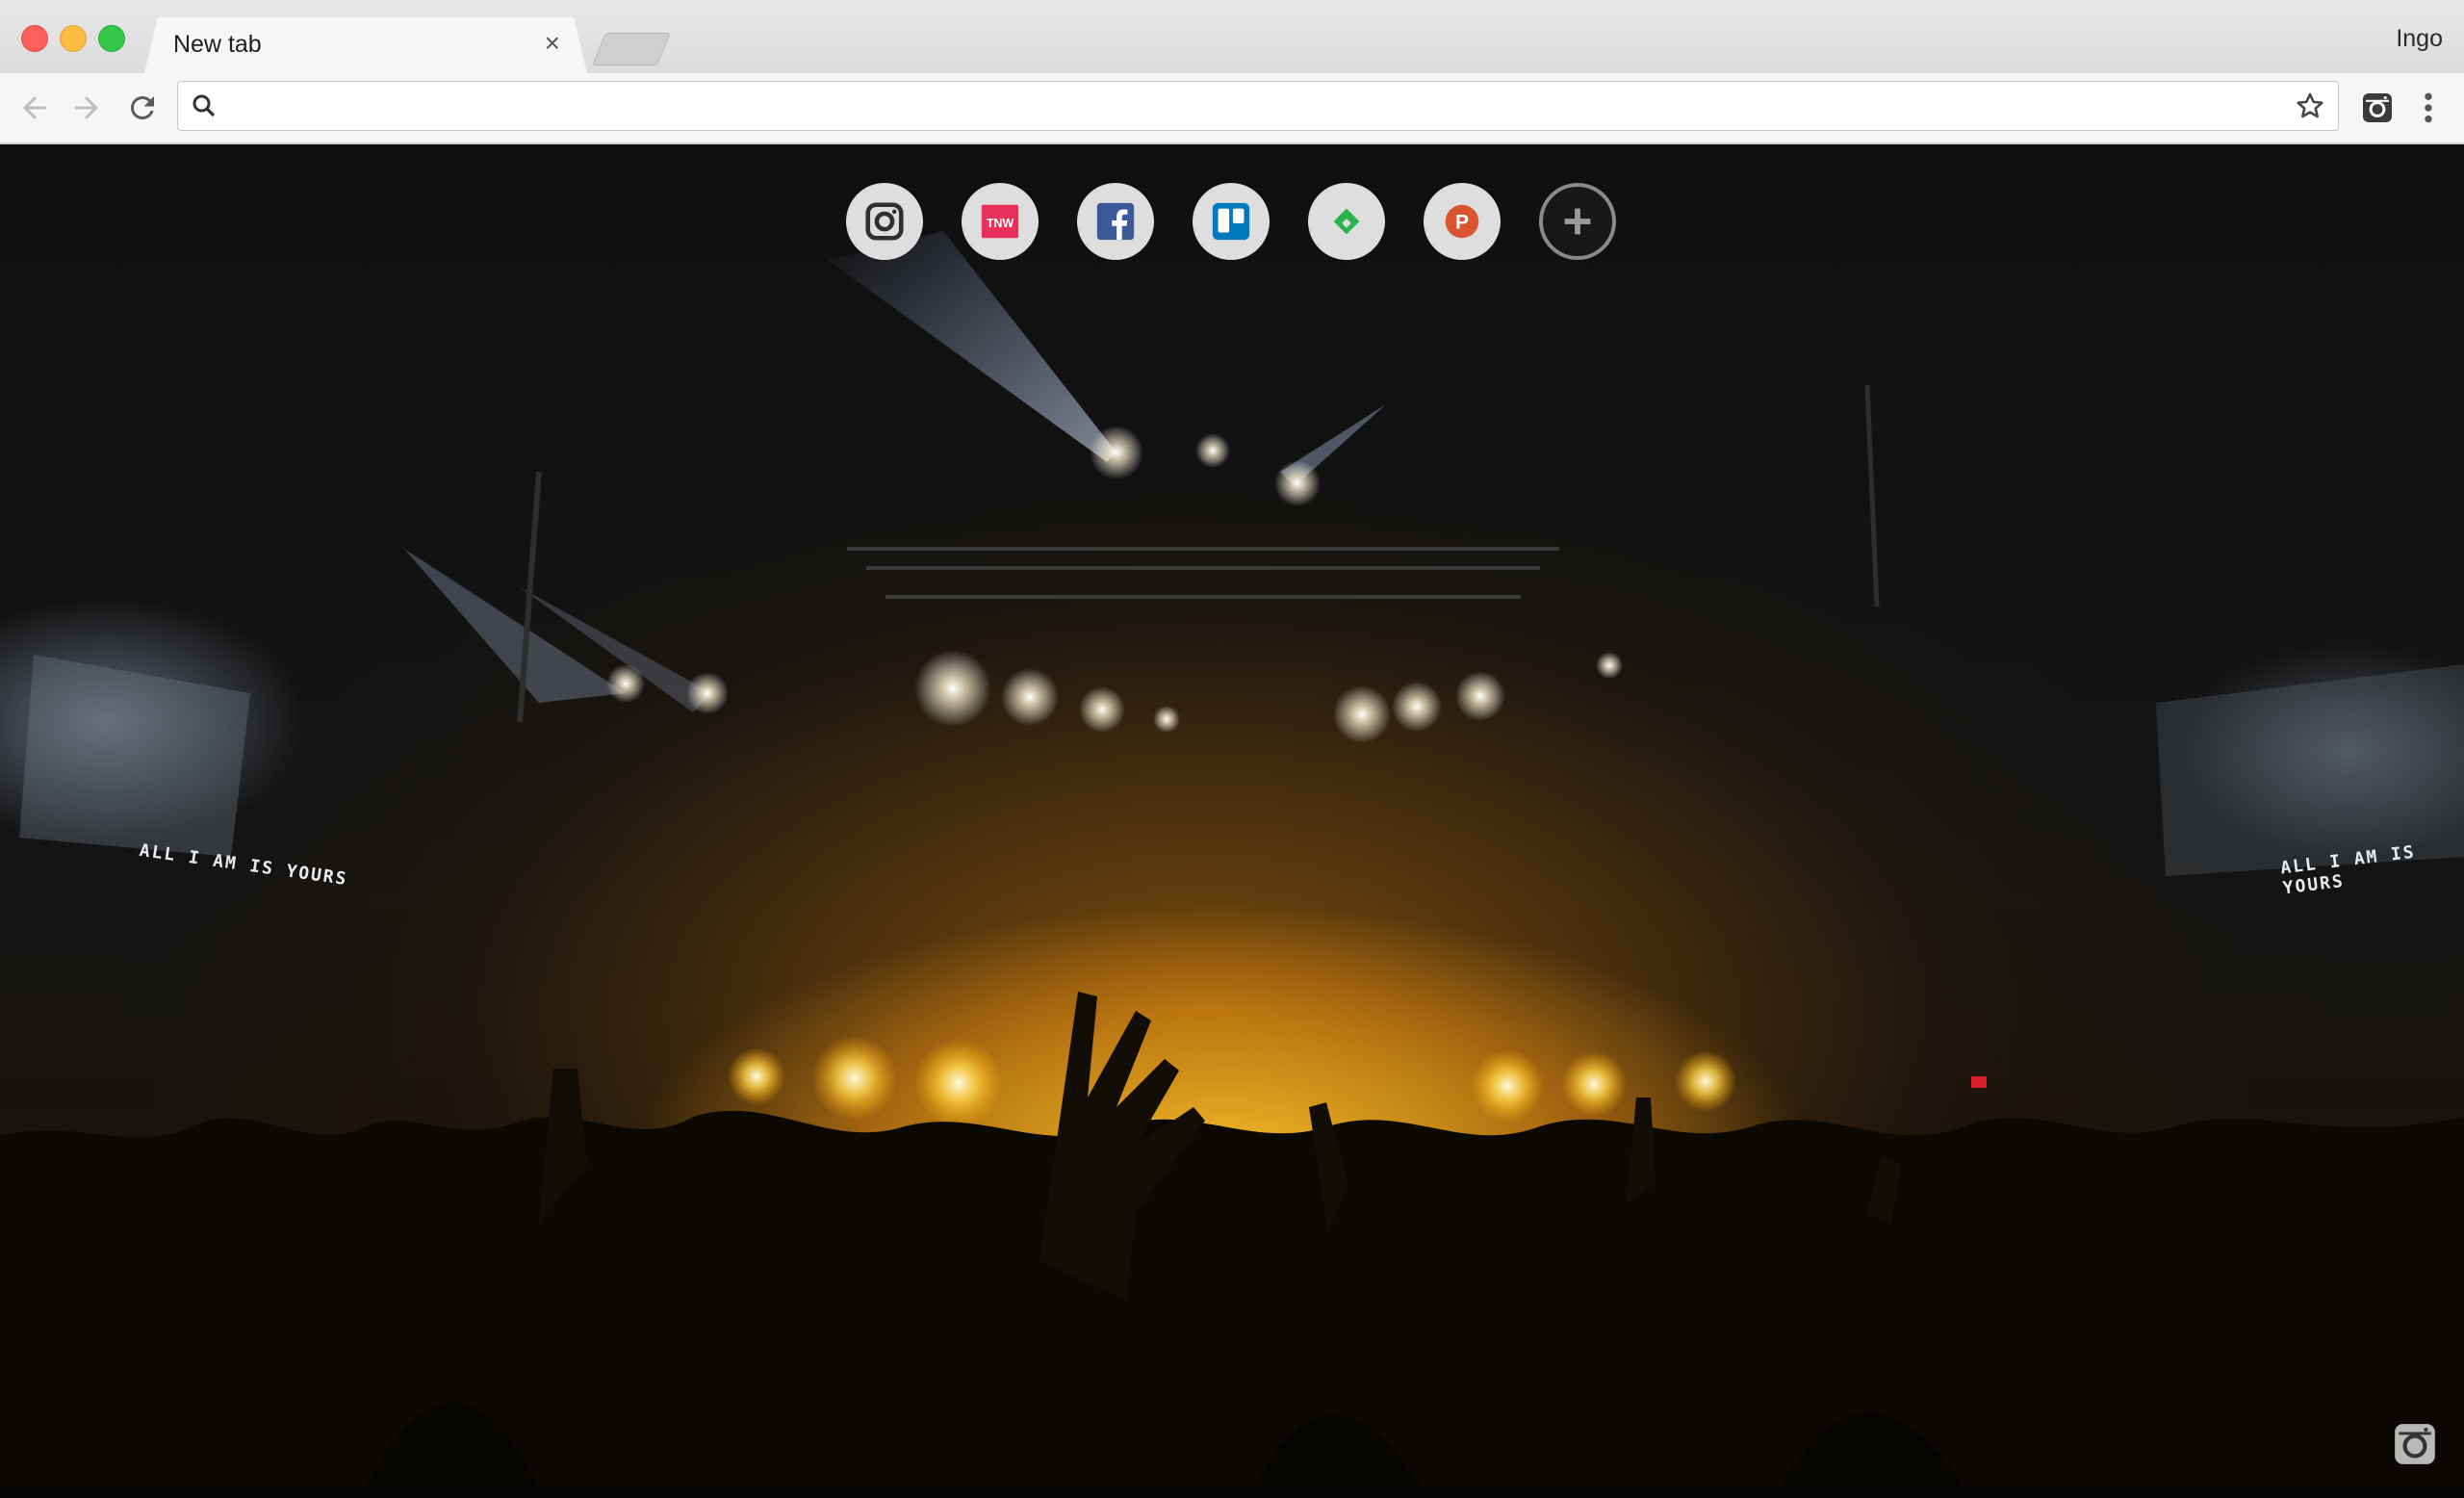  What do you see at coordinates (2377, 107) in the screenshot?
I see `instagram-extension-icon` at bounding box center [2377, 107].